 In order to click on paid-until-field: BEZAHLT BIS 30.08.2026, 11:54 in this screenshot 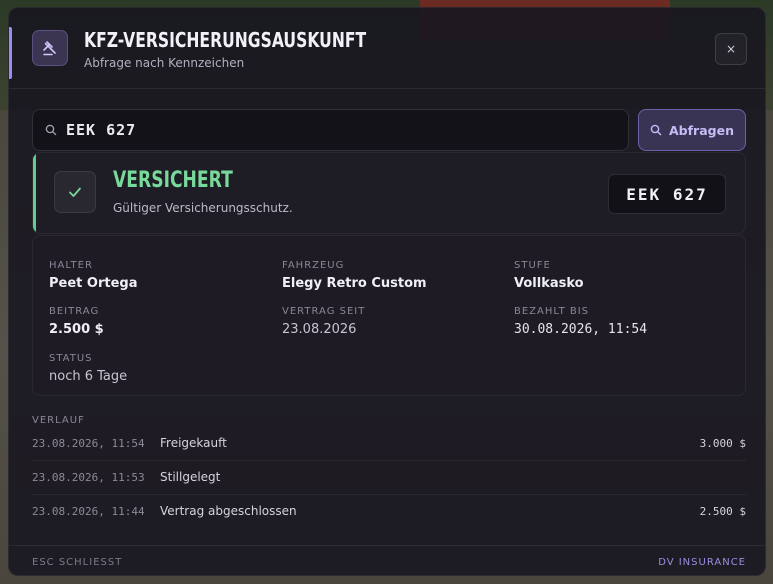, I will do `click(580, 321)`.